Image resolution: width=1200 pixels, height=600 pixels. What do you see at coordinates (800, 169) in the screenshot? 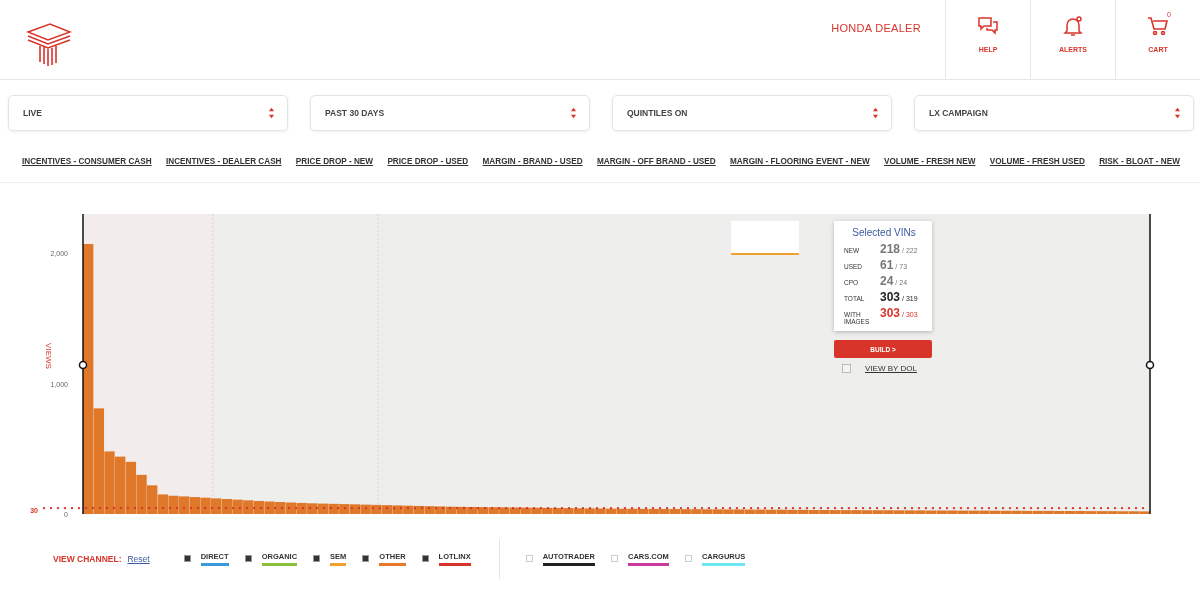
I see `campaign-link: MARGIN - FLOORING EVENT - NEW` at bounding box center [800, 169].